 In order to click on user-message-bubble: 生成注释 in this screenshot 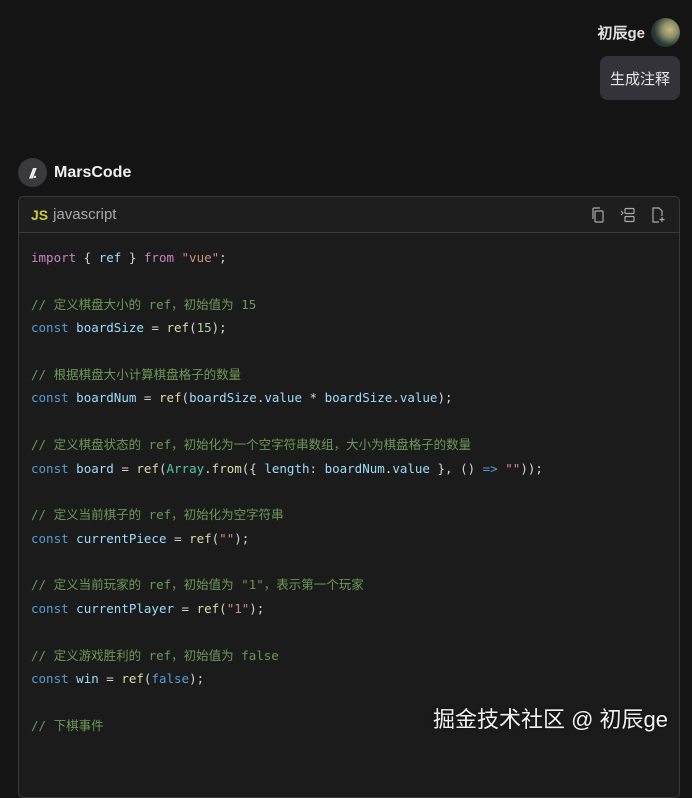, I will do `click(639, 78)`.